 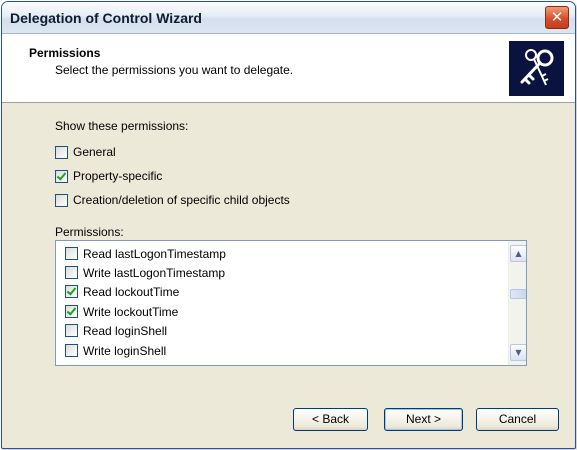 I want to click on scrollbar-thumb, so click(x=518, y=294).